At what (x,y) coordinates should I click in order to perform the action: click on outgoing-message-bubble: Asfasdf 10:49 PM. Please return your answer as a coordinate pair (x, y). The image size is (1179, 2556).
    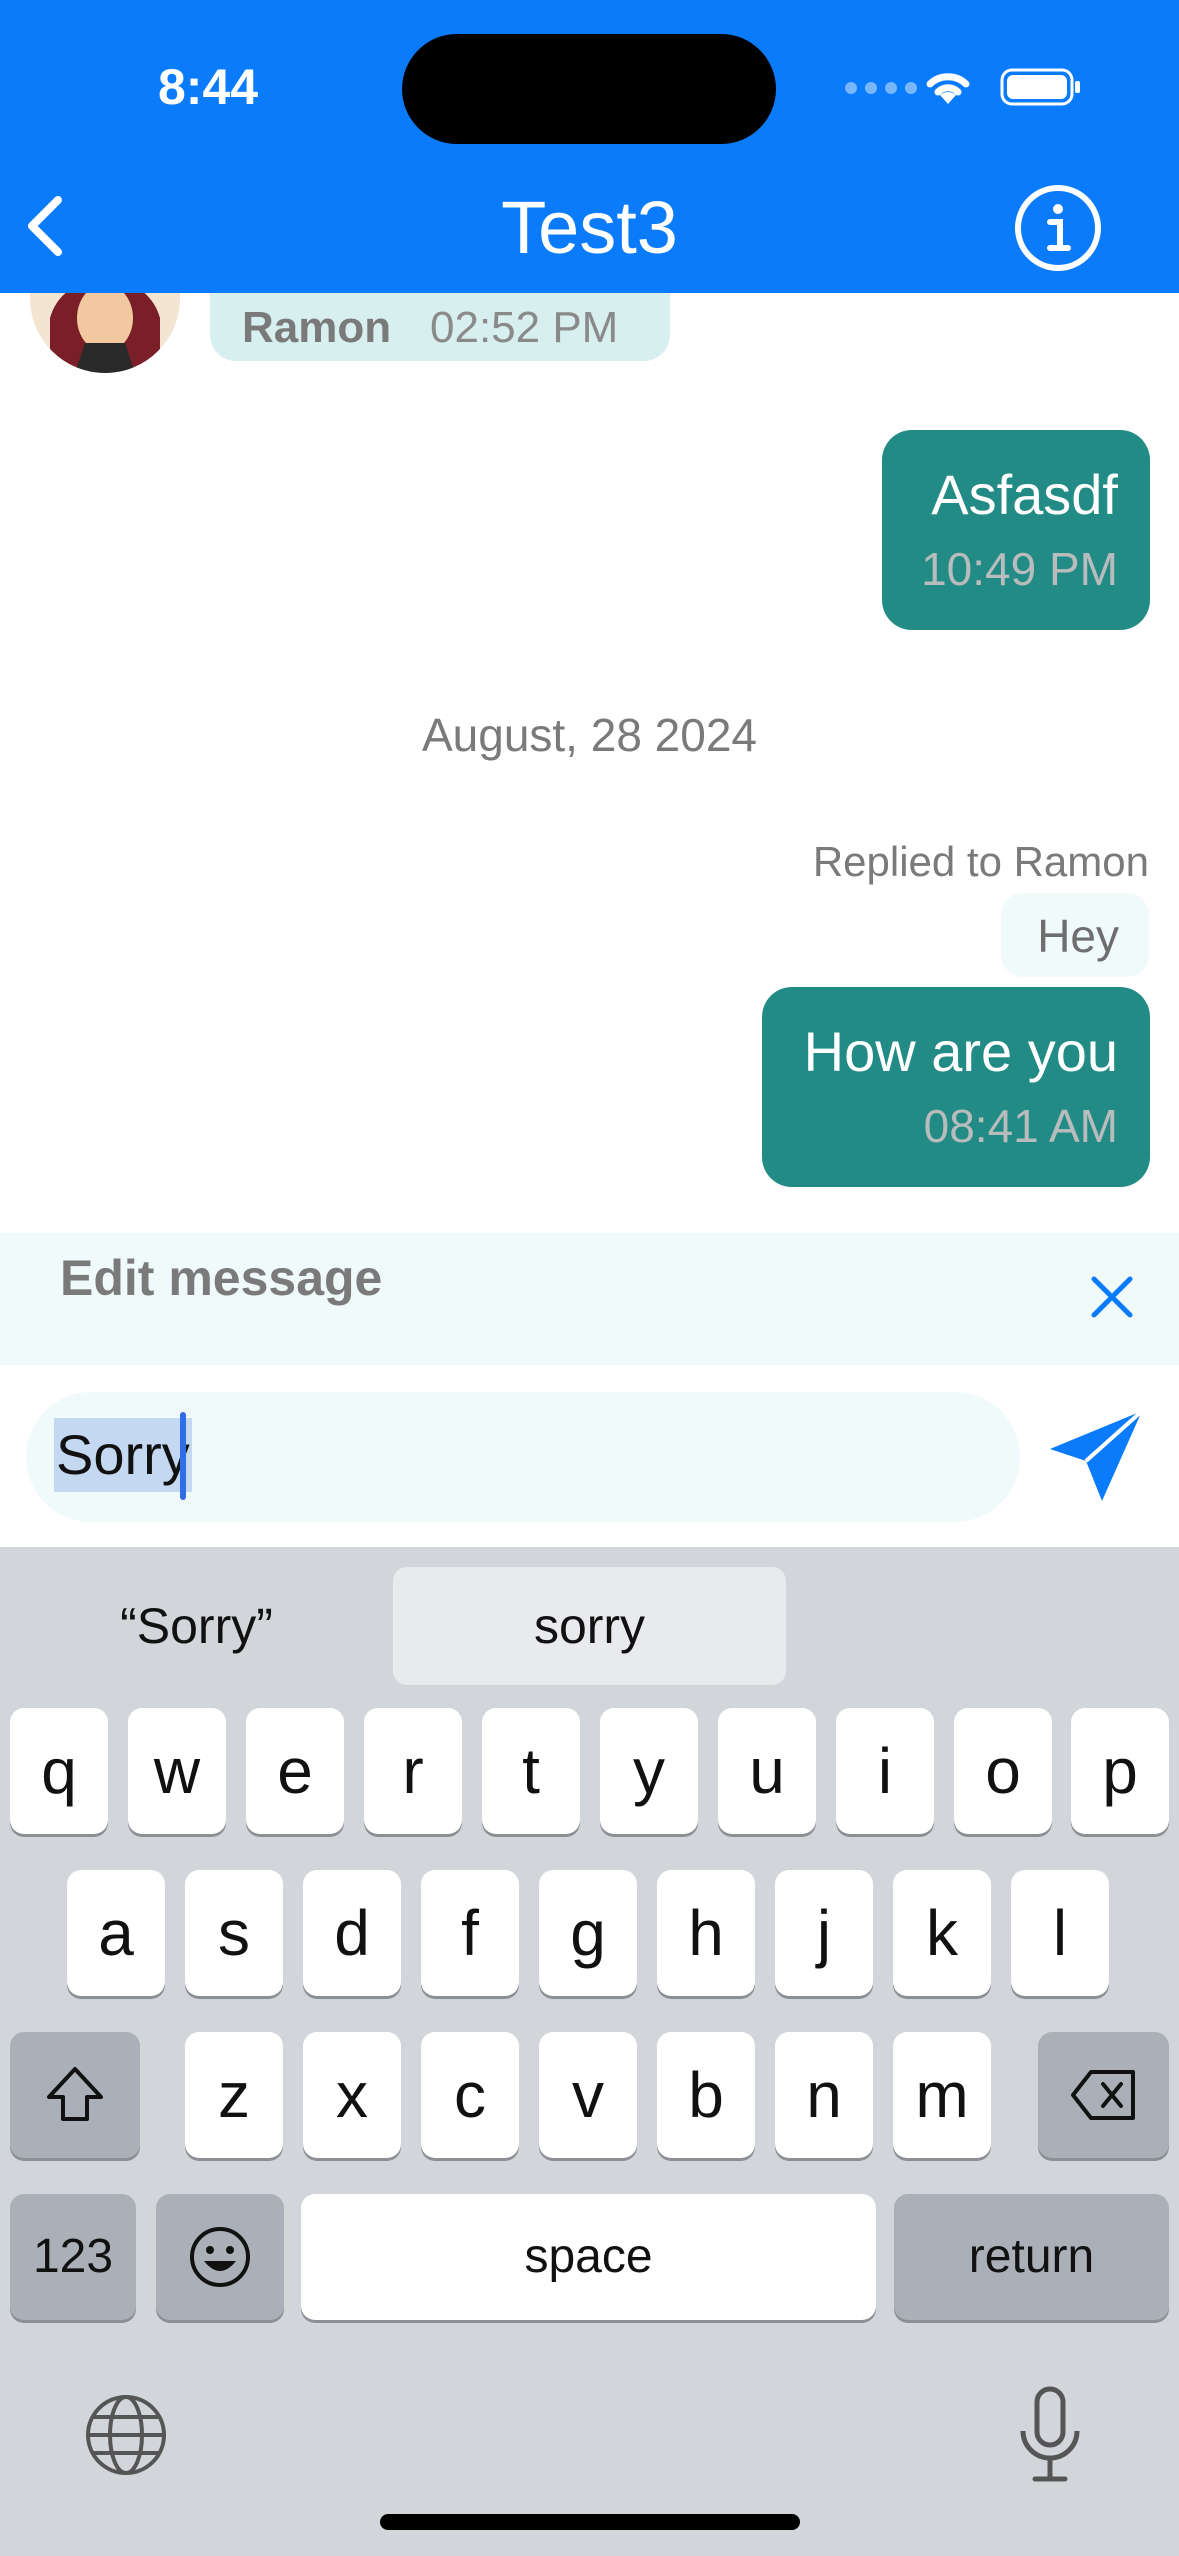
    Looking at the image, I should click on (1016, 530).